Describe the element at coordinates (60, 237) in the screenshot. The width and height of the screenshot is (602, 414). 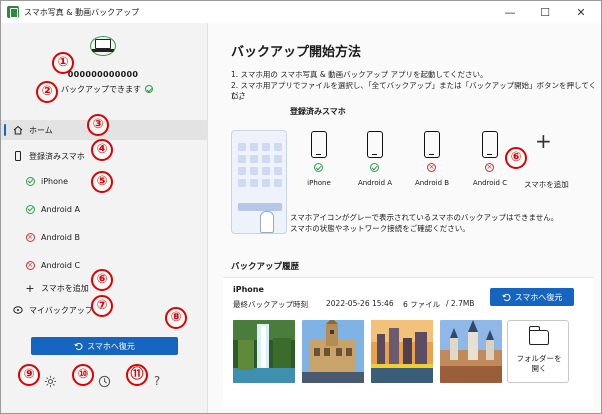
I see `sidebar-item-label: Android B` at that location.